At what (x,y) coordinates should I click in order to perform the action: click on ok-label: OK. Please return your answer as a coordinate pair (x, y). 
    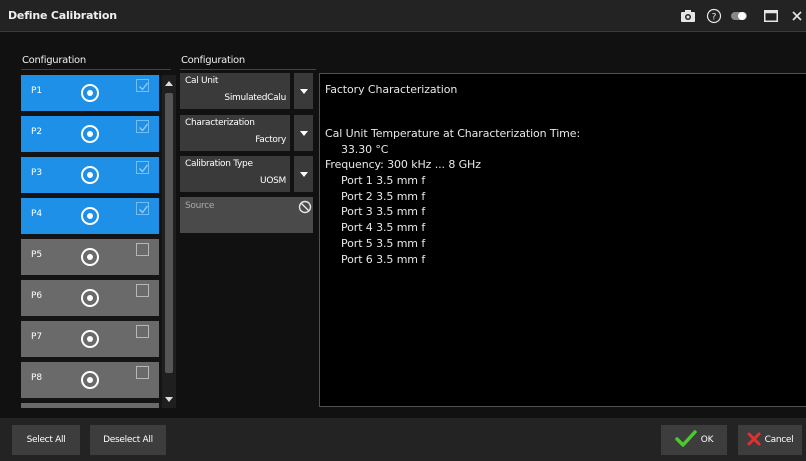
    Looking at the image, I should click on (707, 440).